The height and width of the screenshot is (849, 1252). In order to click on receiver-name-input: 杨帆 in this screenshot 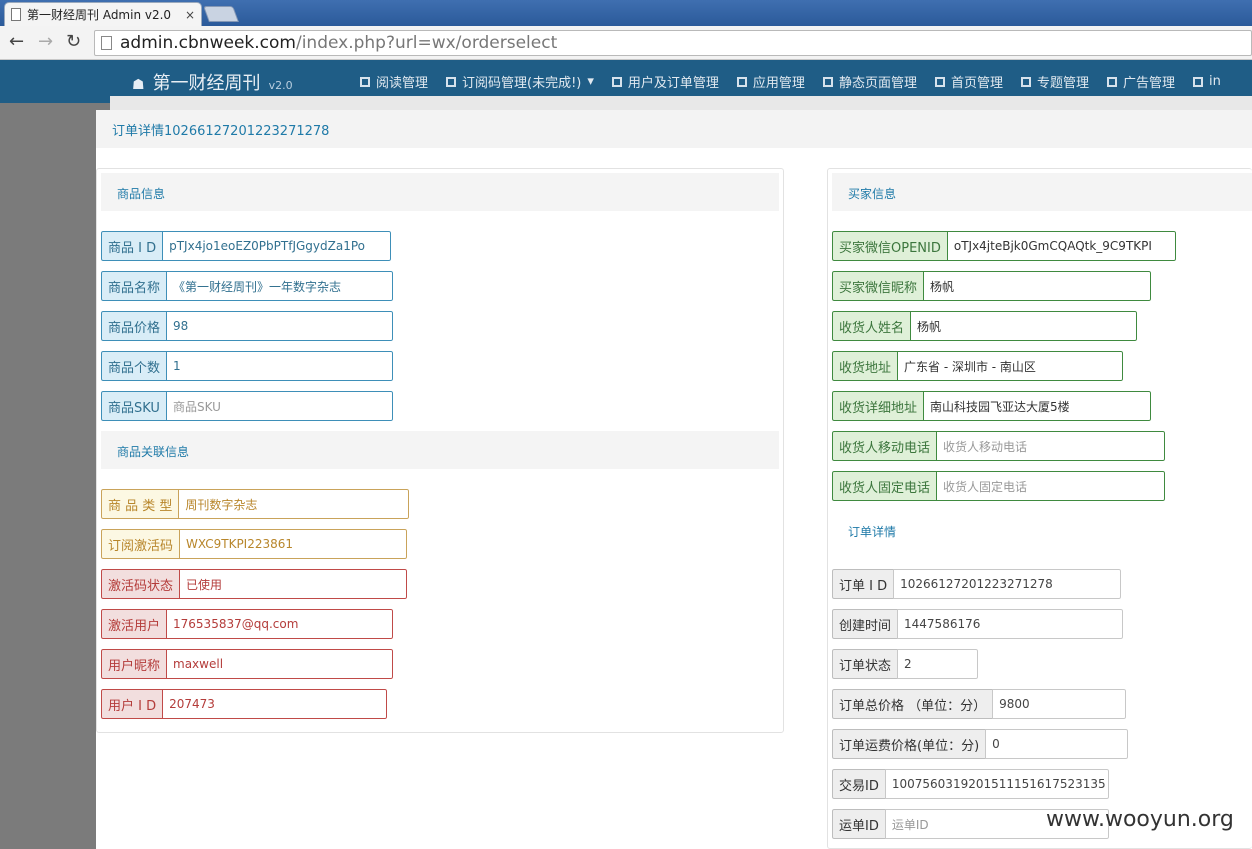, I will do `click(1023, 326)`.